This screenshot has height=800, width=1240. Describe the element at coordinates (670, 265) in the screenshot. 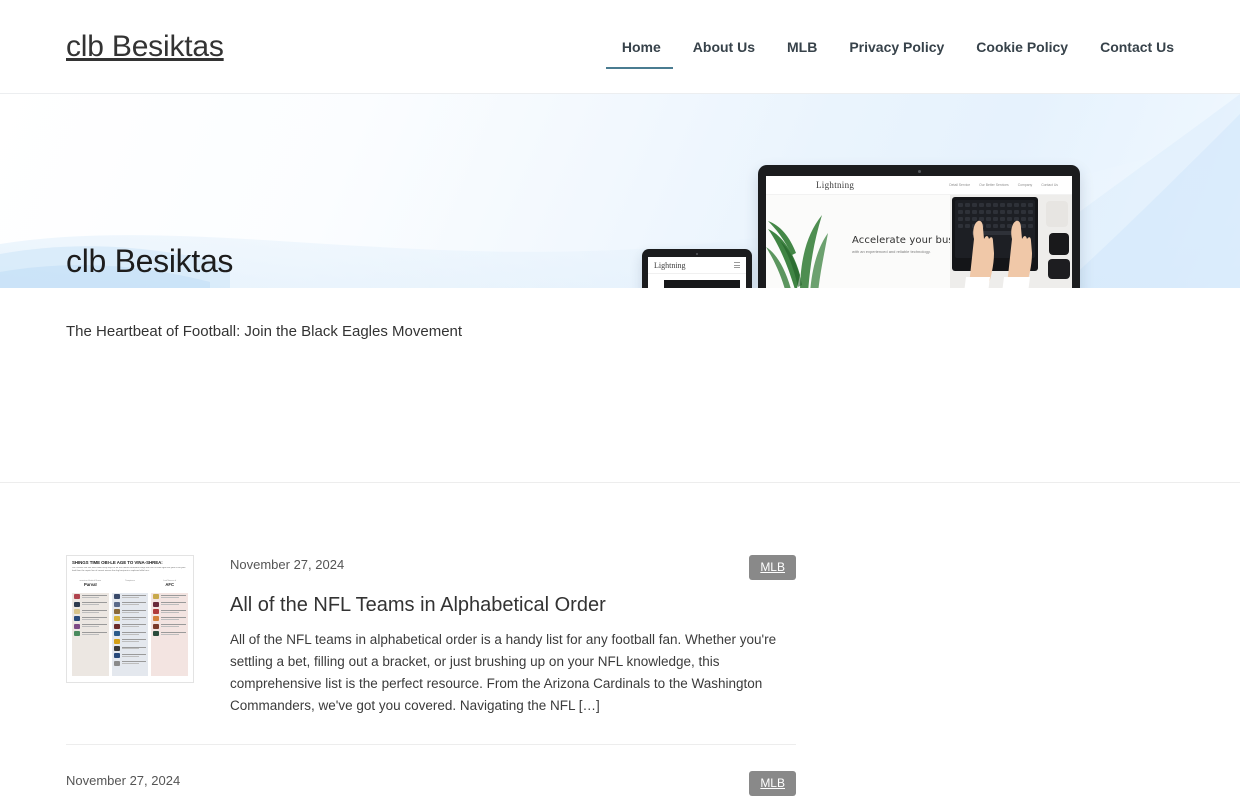

I see `tablet-site-brand: Lightning` at that location.